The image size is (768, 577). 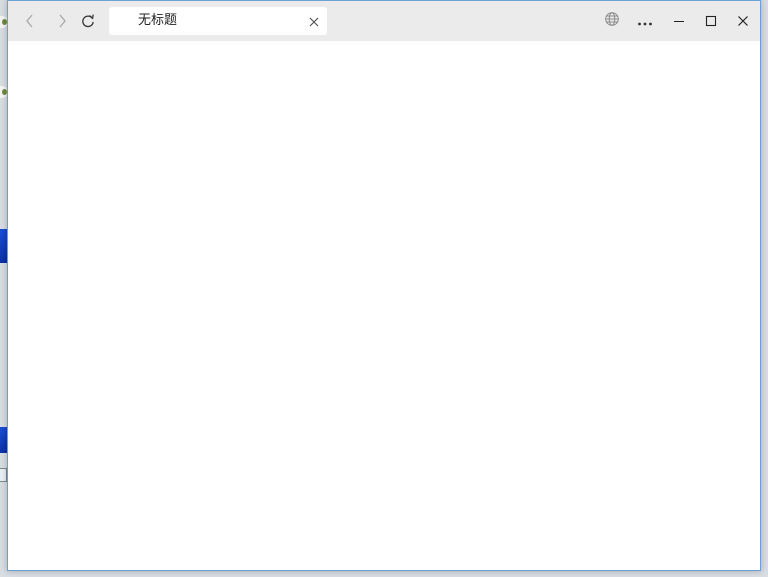 I want to click on refresh-icon, so click(x=88, y=21).